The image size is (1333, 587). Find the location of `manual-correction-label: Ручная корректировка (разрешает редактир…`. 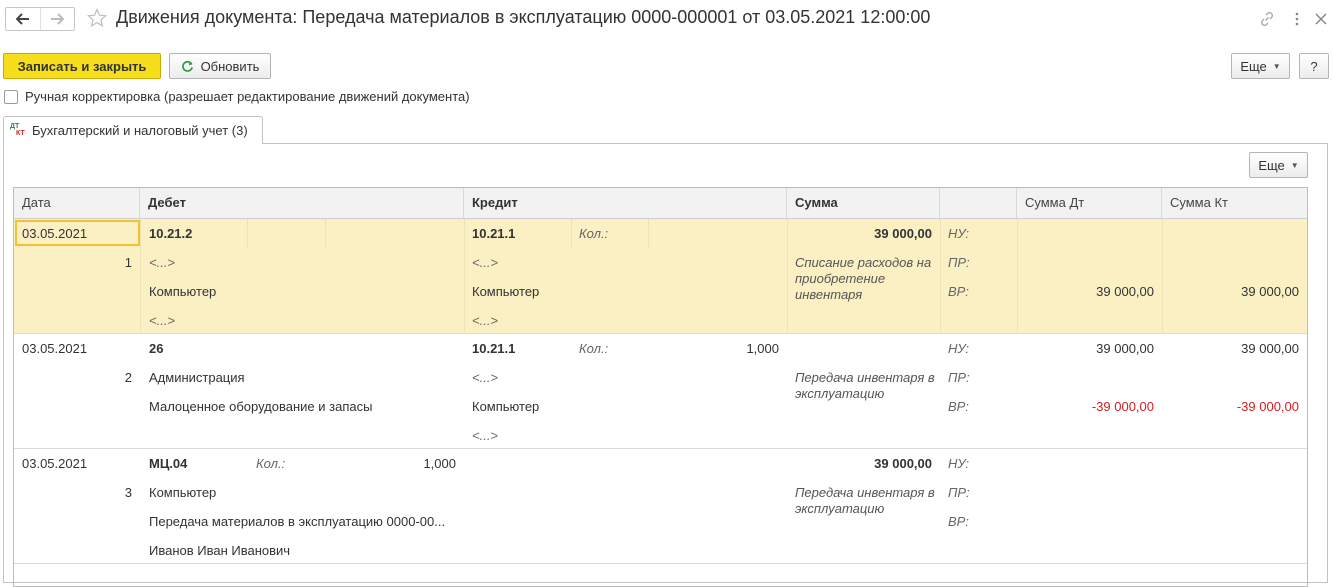

manual-correction-label: Ручная корректировка (разрешает редактир… is located at coordinates (247, 96).